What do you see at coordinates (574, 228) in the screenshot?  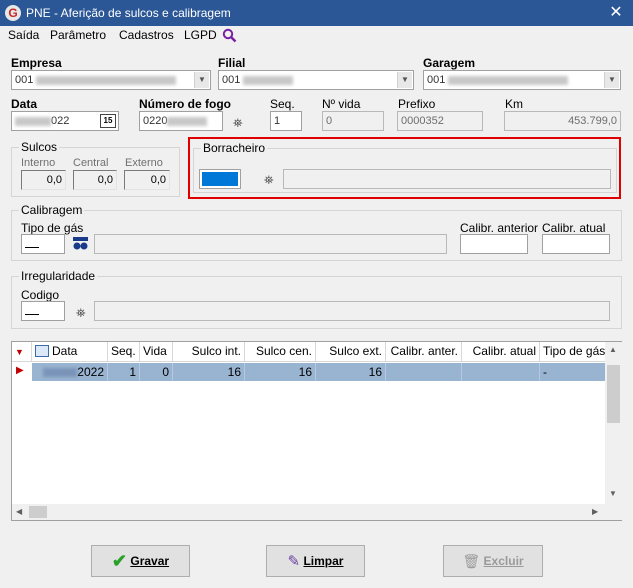 I see `calibr-atual-label: Calibr. atual` at bounding box center [574, 228].